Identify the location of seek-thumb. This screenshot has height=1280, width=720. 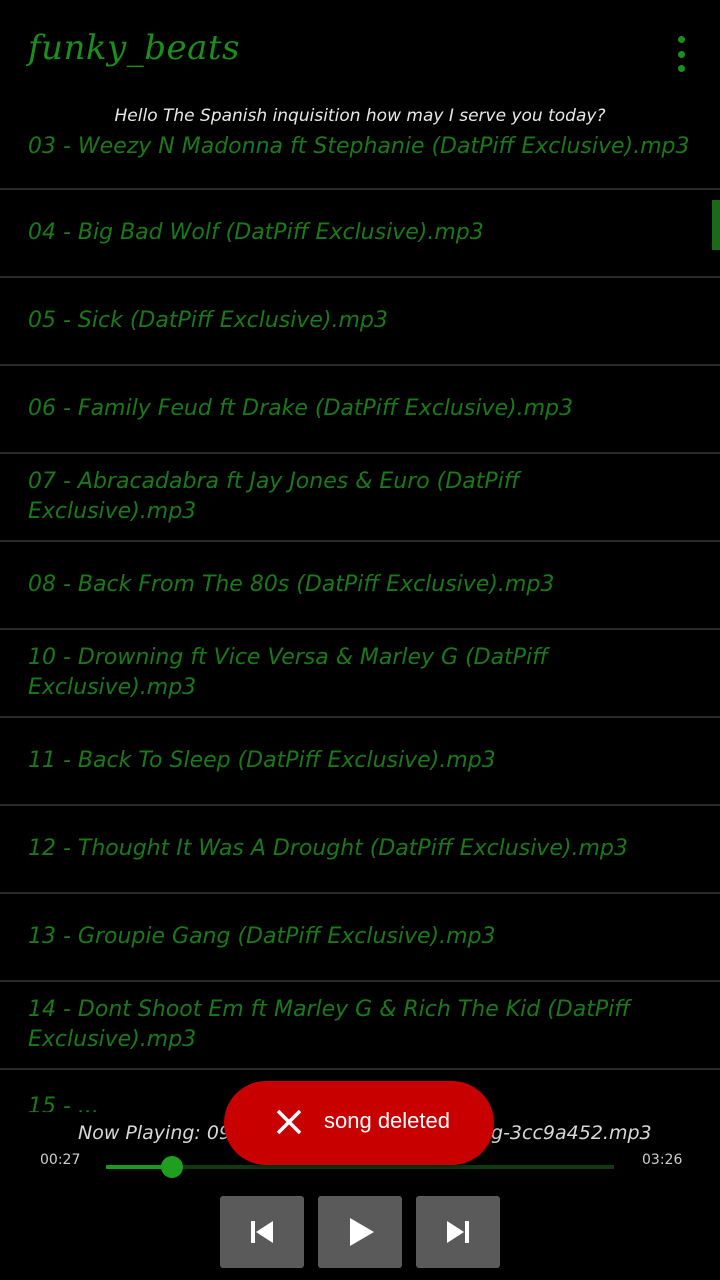
(172, 1167).